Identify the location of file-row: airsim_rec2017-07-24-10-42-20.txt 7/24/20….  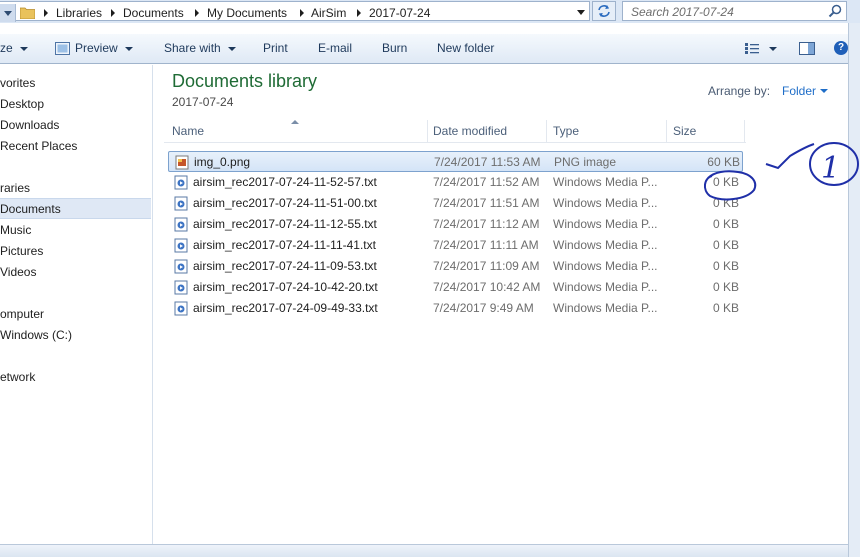
(455, 287).